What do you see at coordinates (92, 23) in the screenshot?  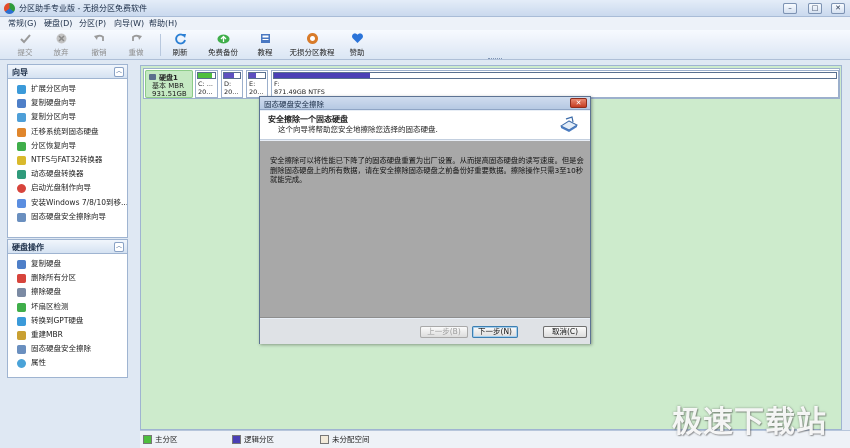 I see `menu-partition: 分区(P)` at bounding box center [92, 23].